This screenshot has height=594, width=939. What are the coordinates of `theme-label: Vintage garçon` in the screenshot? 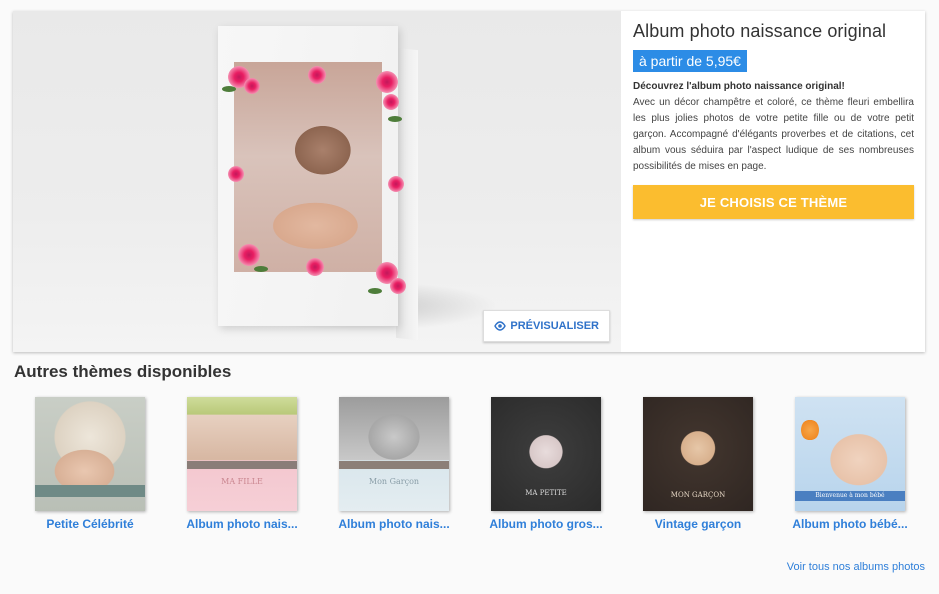 It's located at (698, 524).